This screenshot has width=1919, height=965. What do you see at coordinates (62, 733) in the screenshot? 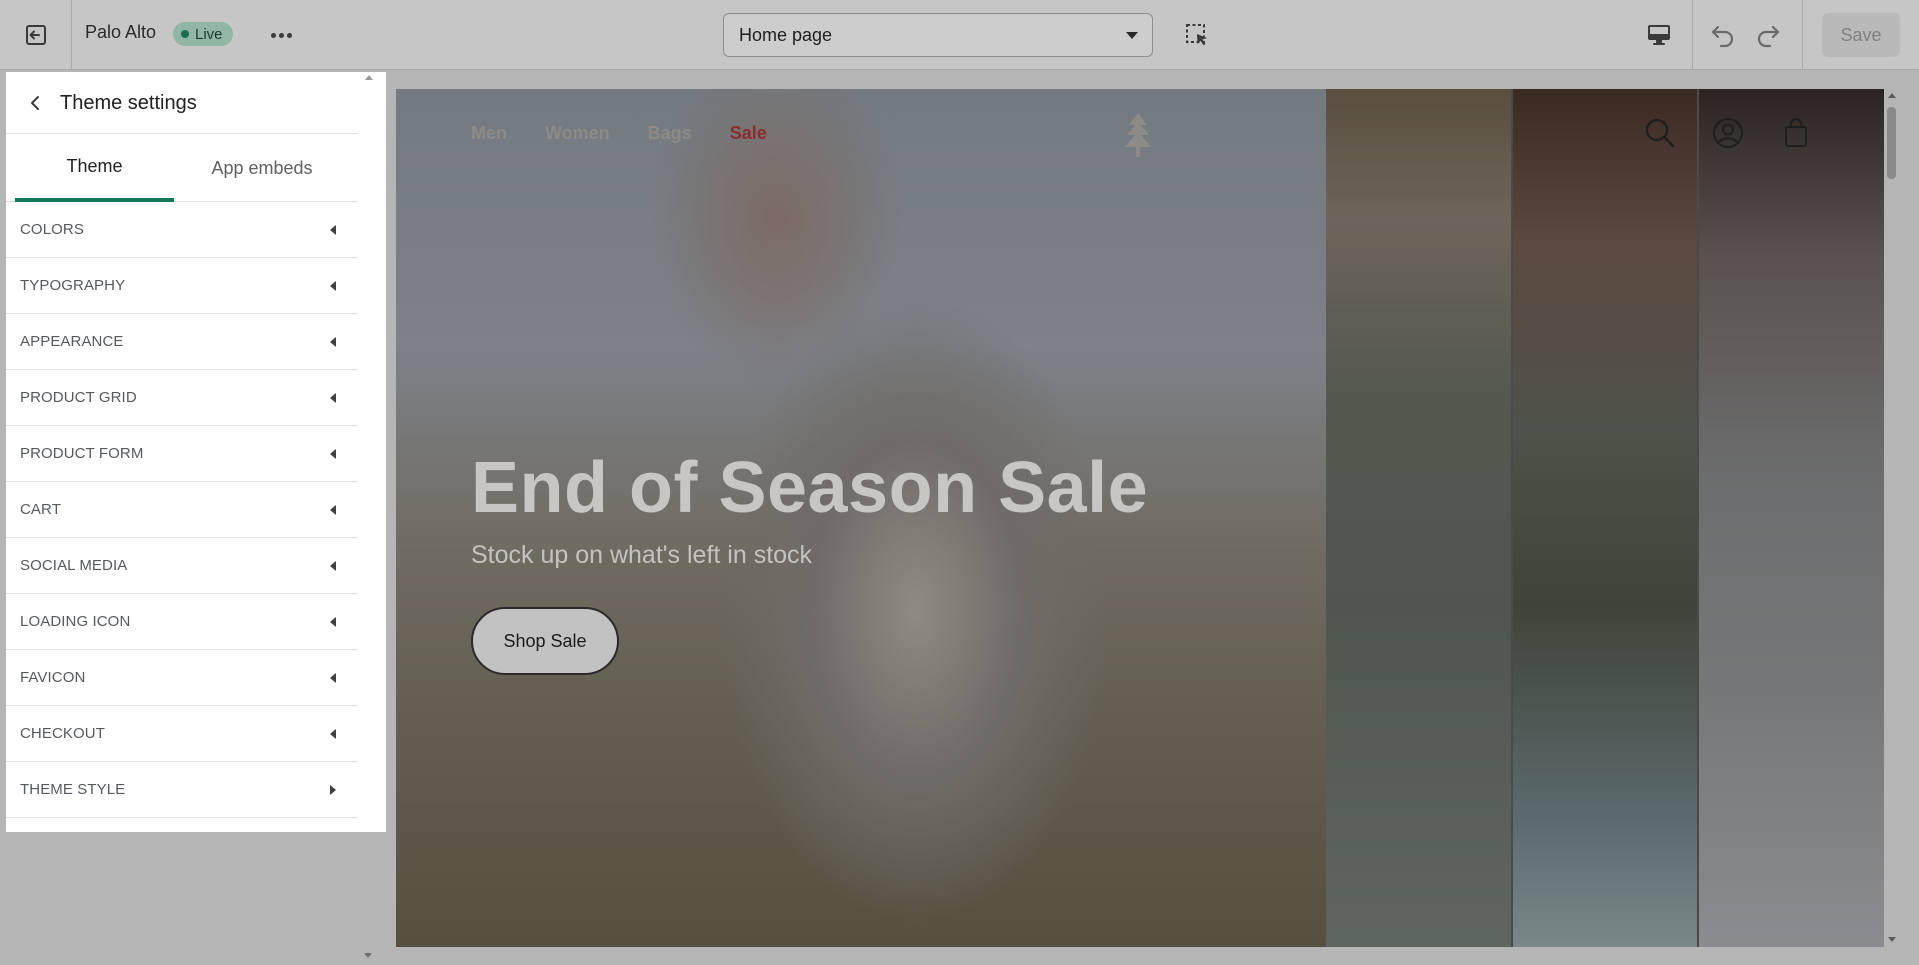
I see `settings-item-label: CHECKOUT` at bounding box center [62, 733].